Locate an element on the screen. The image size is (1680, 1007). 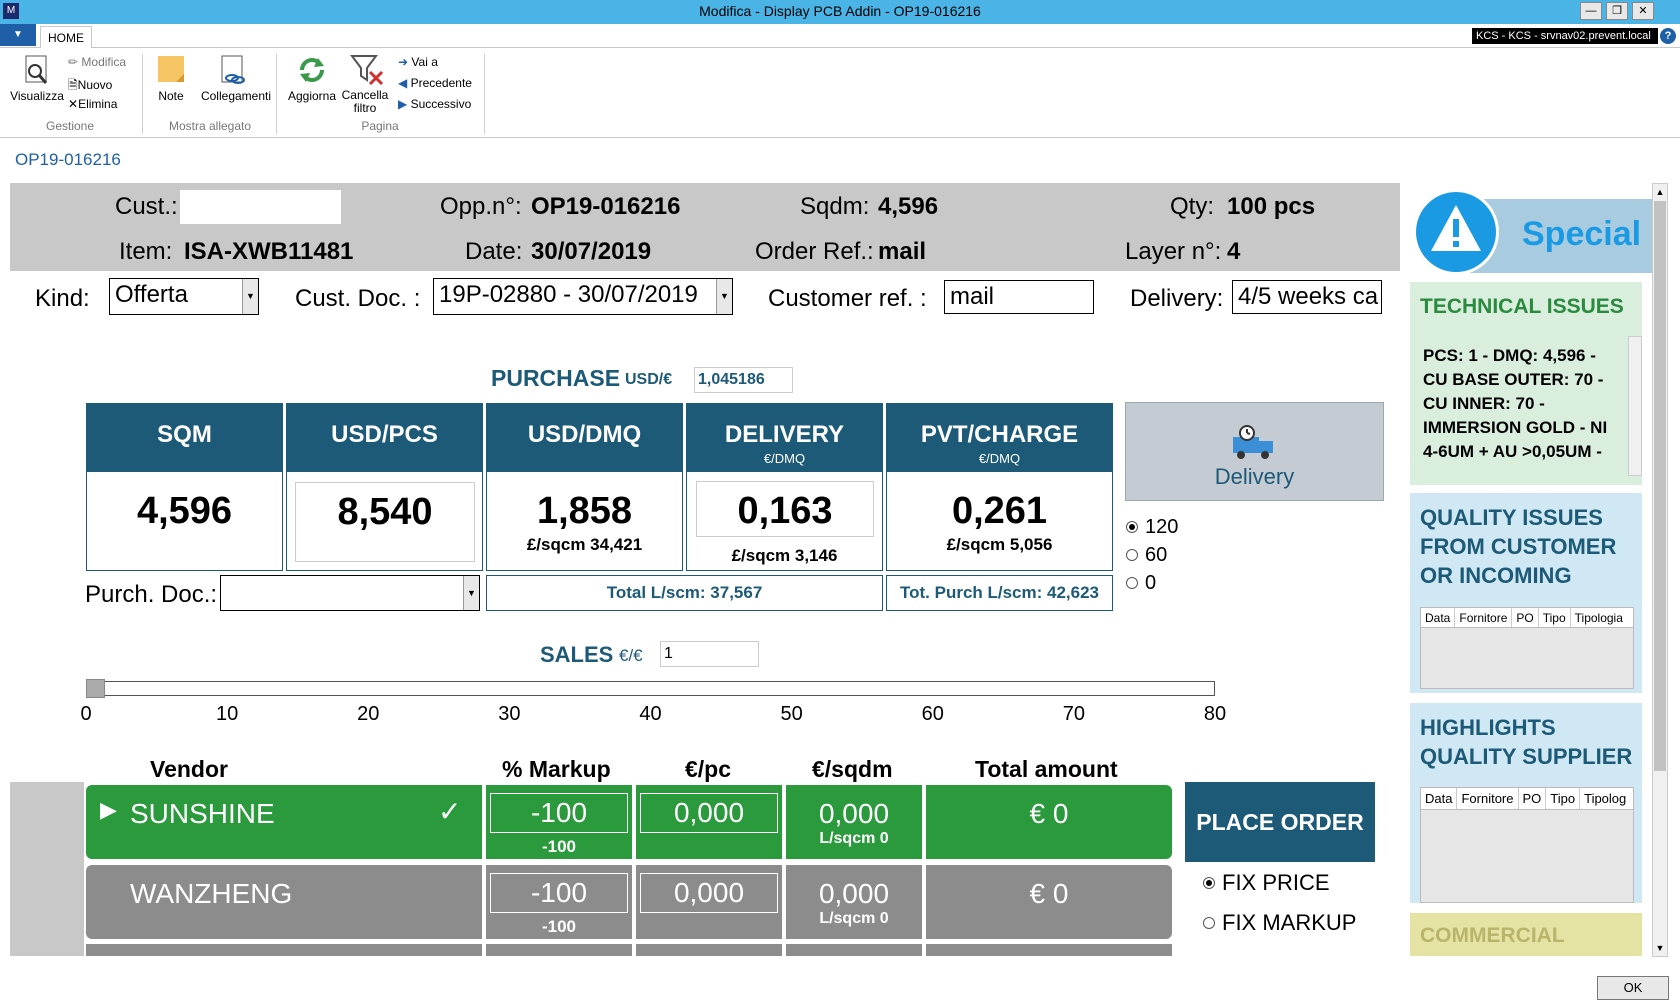
layer-value: 4 is located at coordinates (1234, 251).